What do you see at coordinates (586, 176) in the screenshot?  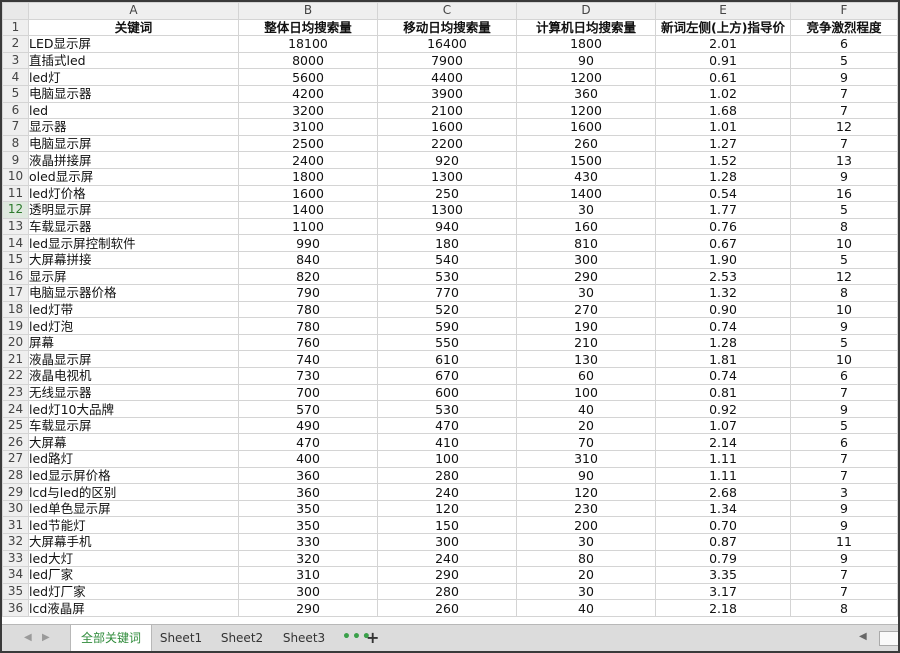 I see `pc-search-cell: 430` at bounding box center [586, 176].